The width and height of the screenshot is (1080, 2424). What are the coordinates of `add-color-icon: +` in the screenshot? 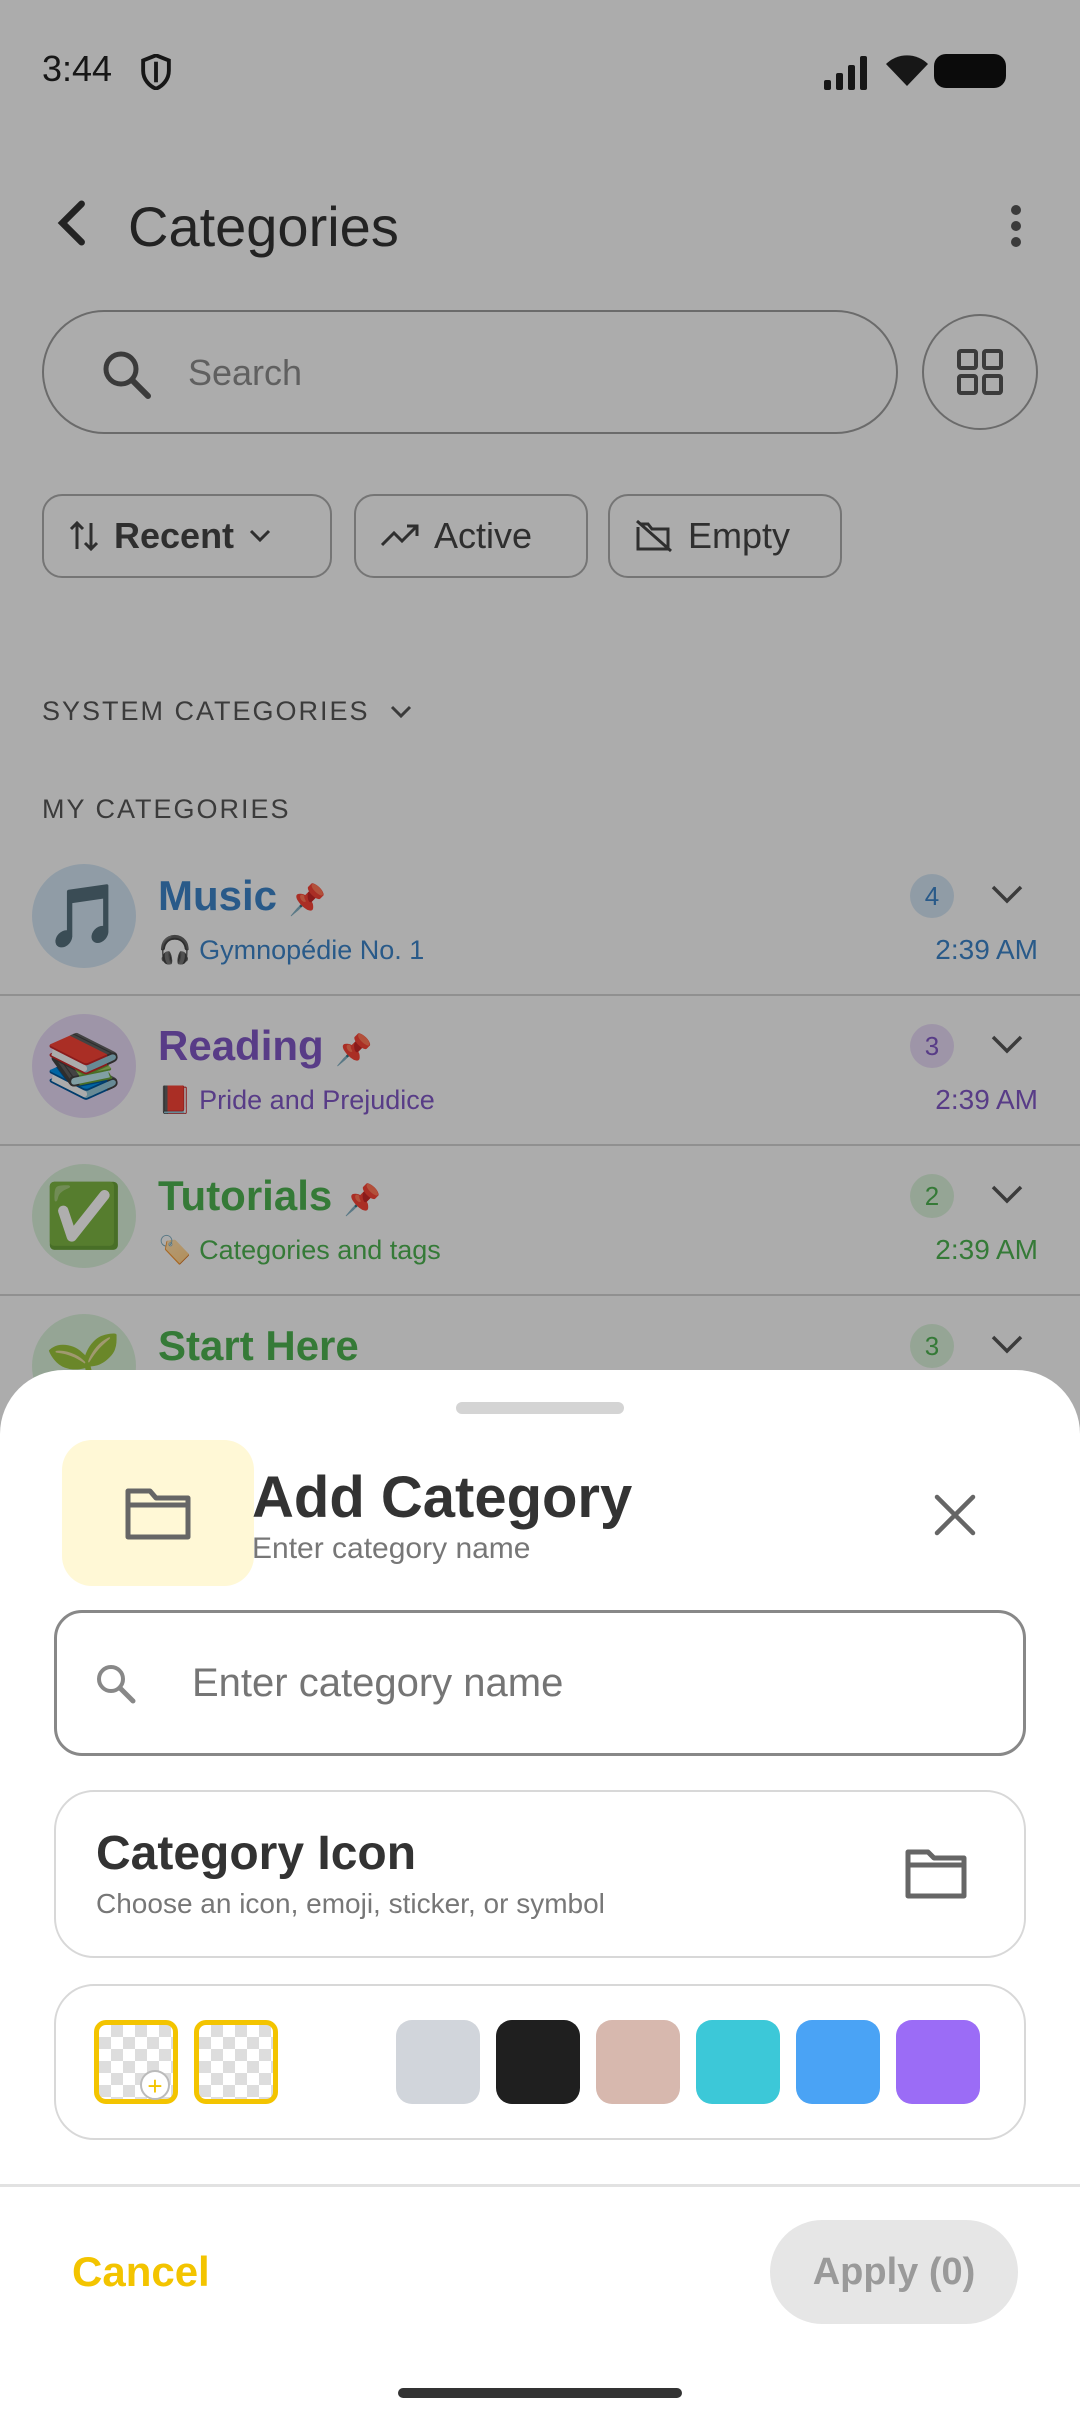 It's located at (155, 2085).